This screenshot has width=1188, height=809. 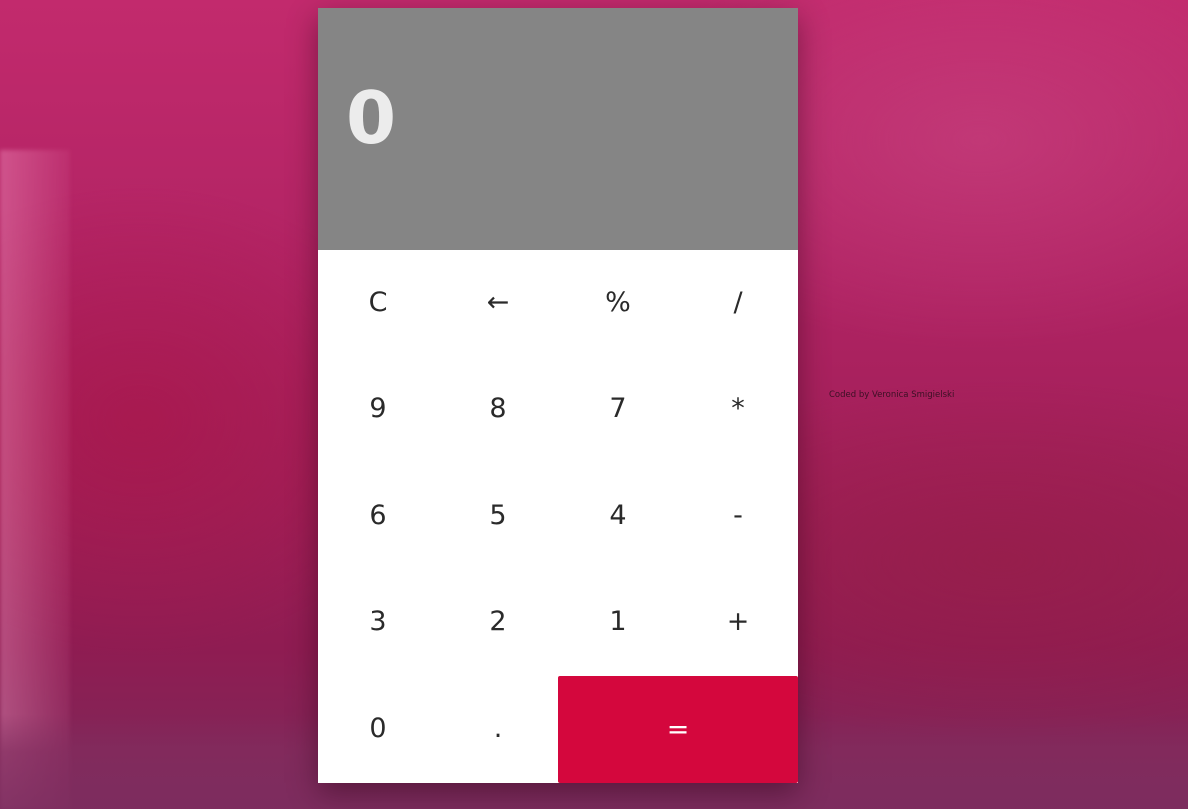 I want to click on digit-6-button: 6, so click(x=378, y=516).